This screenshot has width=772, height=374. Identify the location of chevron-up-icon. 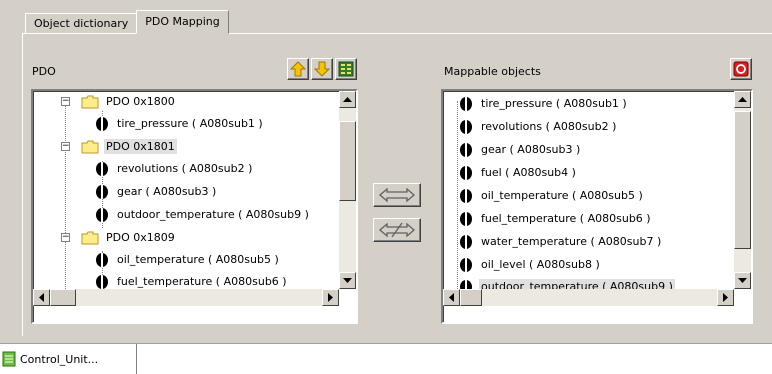
(347, 99).